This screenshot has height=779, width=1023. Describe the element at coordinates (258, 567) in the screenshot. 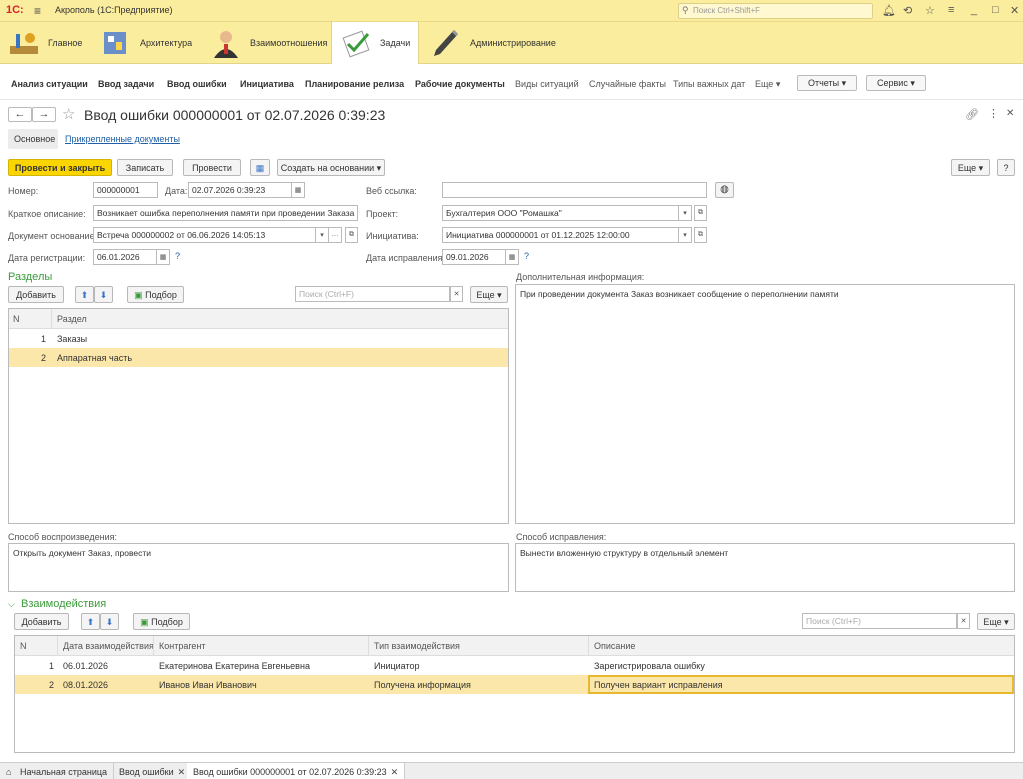

I see `reproduction-field: Открыть документ Заказ, провести` at that location.